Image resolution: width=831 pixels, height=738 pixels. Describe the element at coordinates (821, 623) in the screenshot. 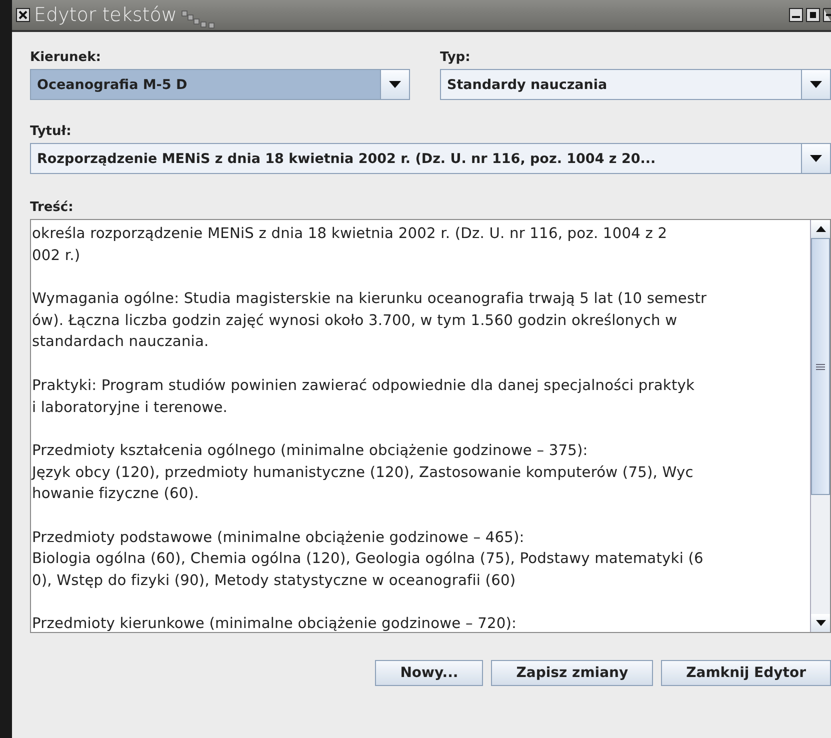

I see `scroll-down-icon` at that location.